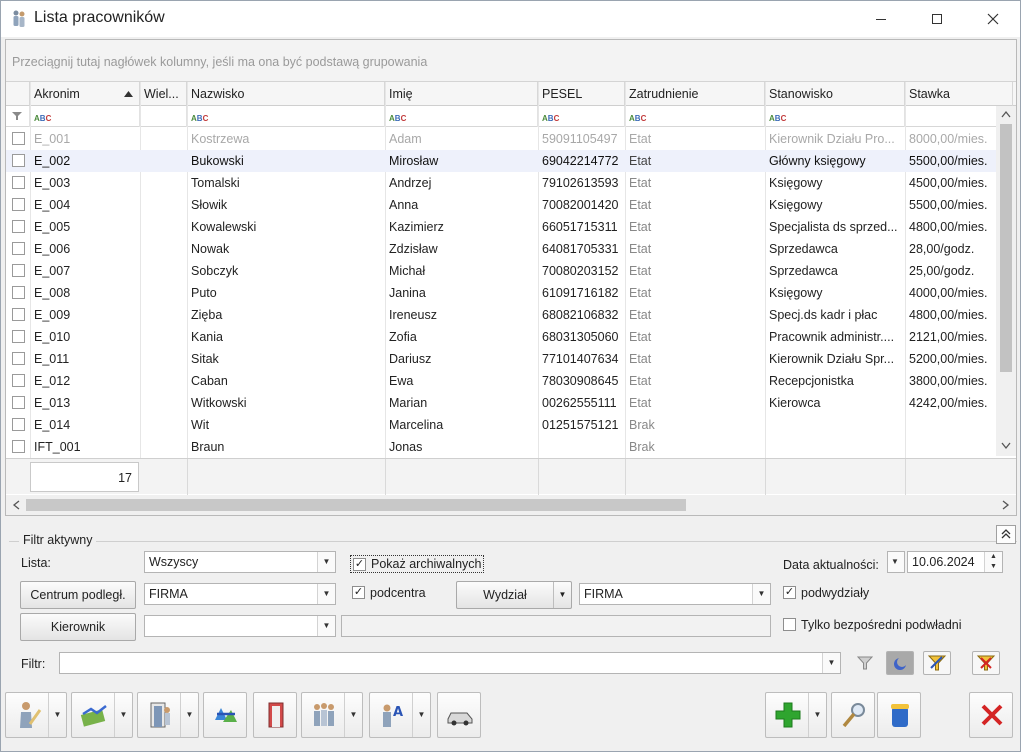 The image size is (1021, 752). I want to click on date-input: 10.06.2024 ▲ ▼, so click(955, 562).